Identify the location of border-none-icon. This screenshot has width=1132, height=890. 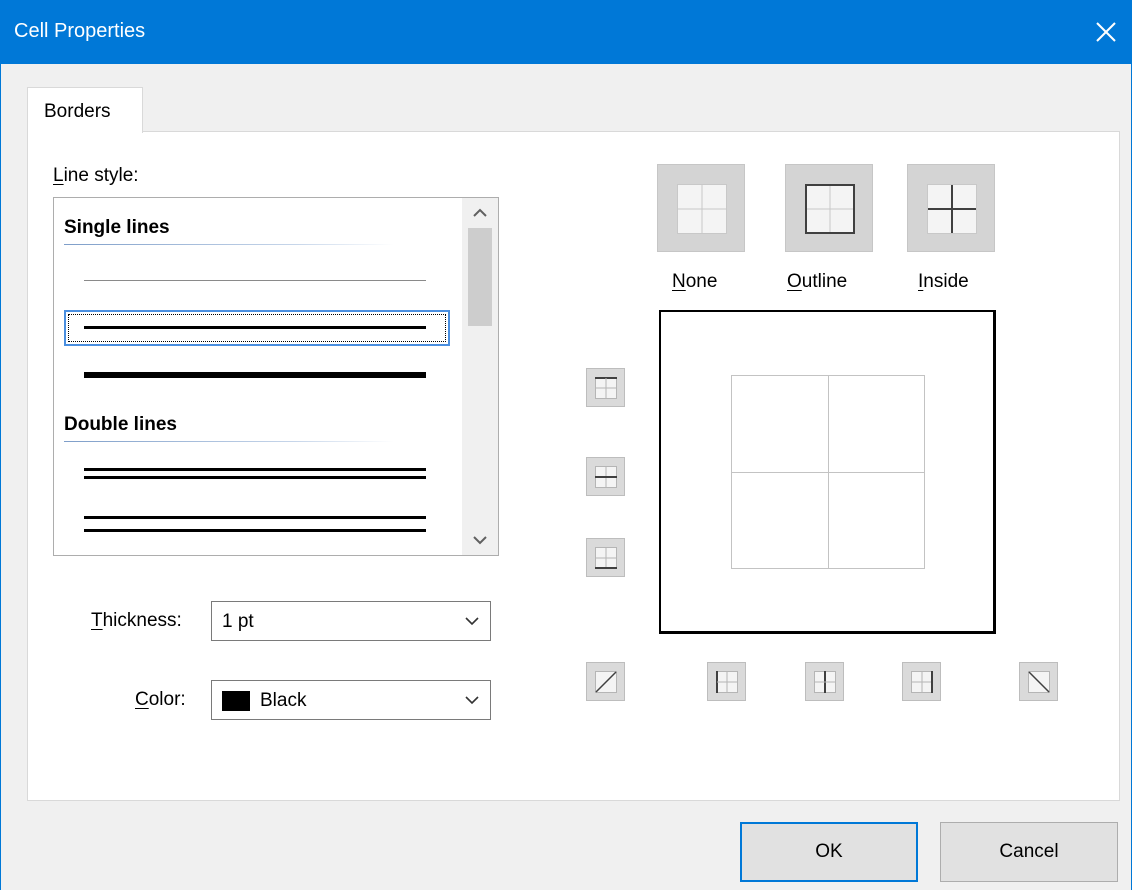
(702, 209).